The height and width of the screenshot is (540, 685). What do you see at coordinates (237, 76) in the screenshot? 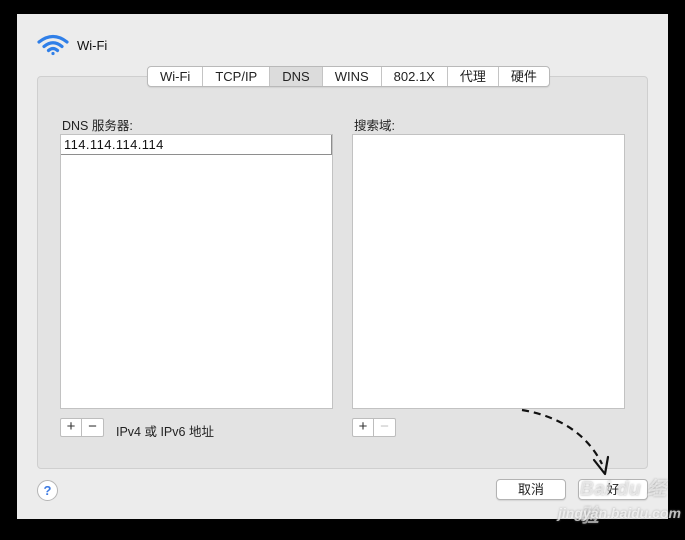
I see `tab-tcpip: TCP/IP` at bounding box center [237, 76].